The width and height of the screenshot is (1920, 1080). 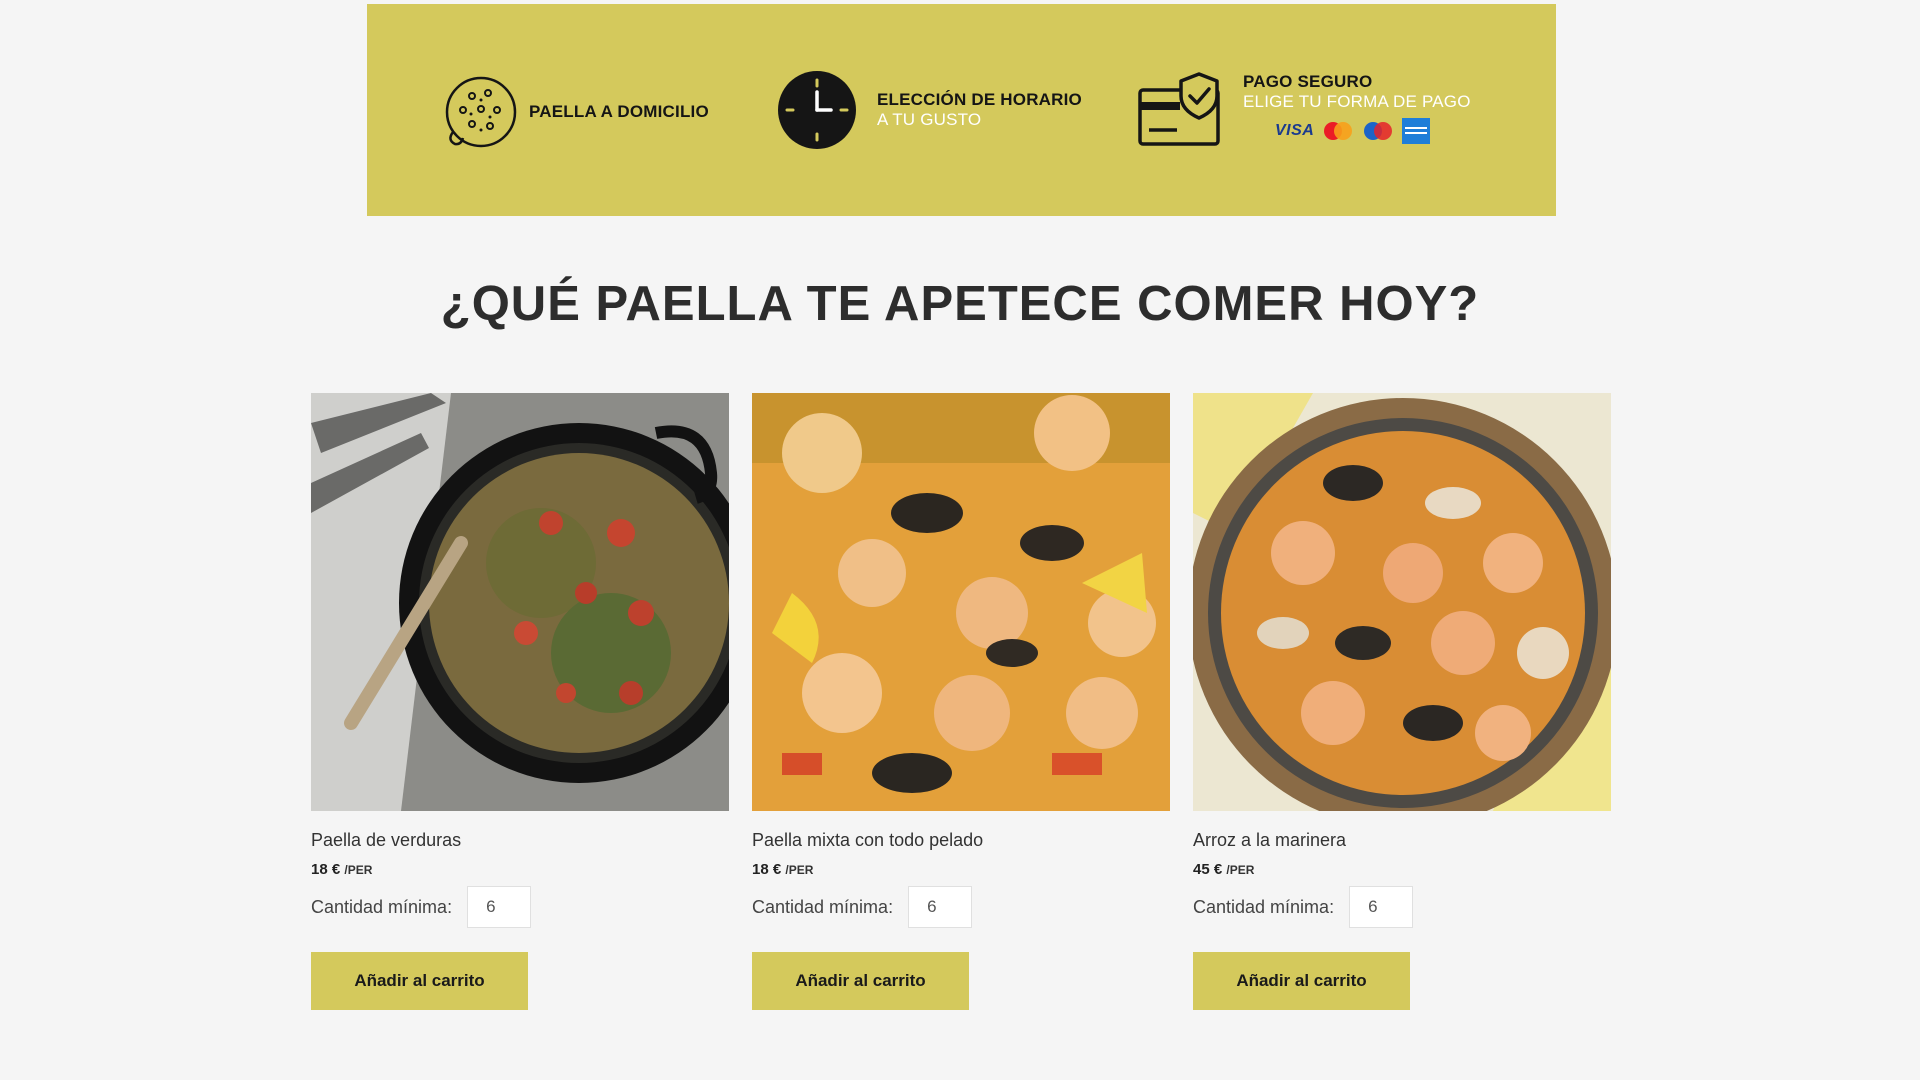 I want to click on feature-title: ELECCIÓN DE HORARIO, so click(x=979, y=99).